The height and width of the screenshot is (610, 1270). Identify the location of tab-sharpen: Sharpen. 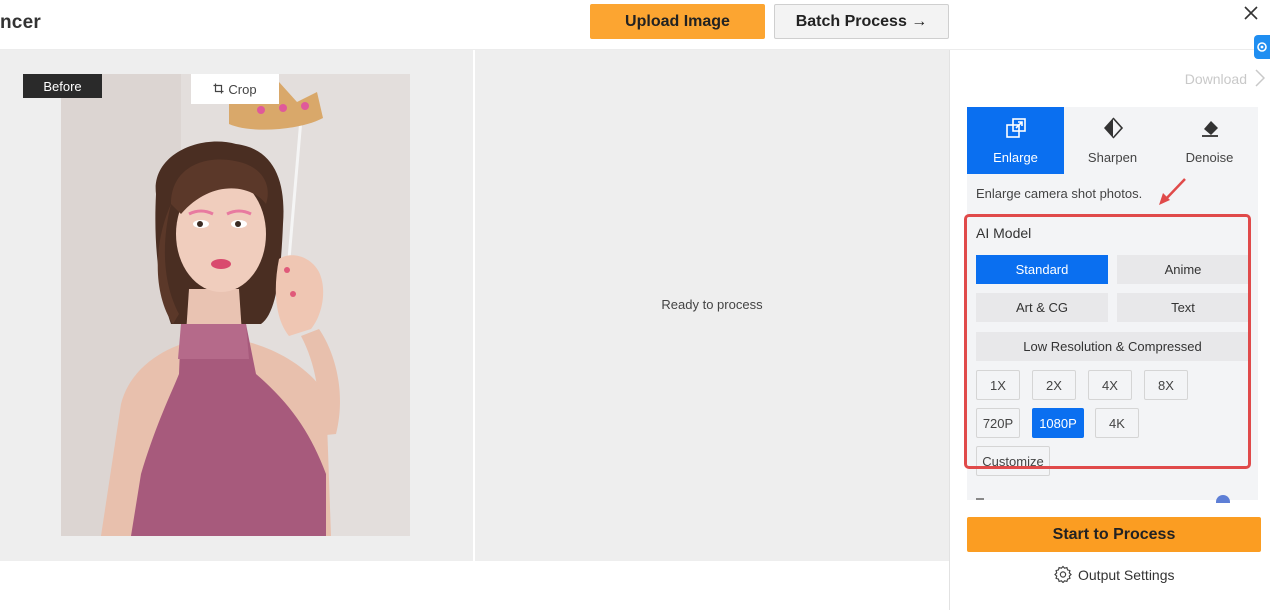
(1112, 140).